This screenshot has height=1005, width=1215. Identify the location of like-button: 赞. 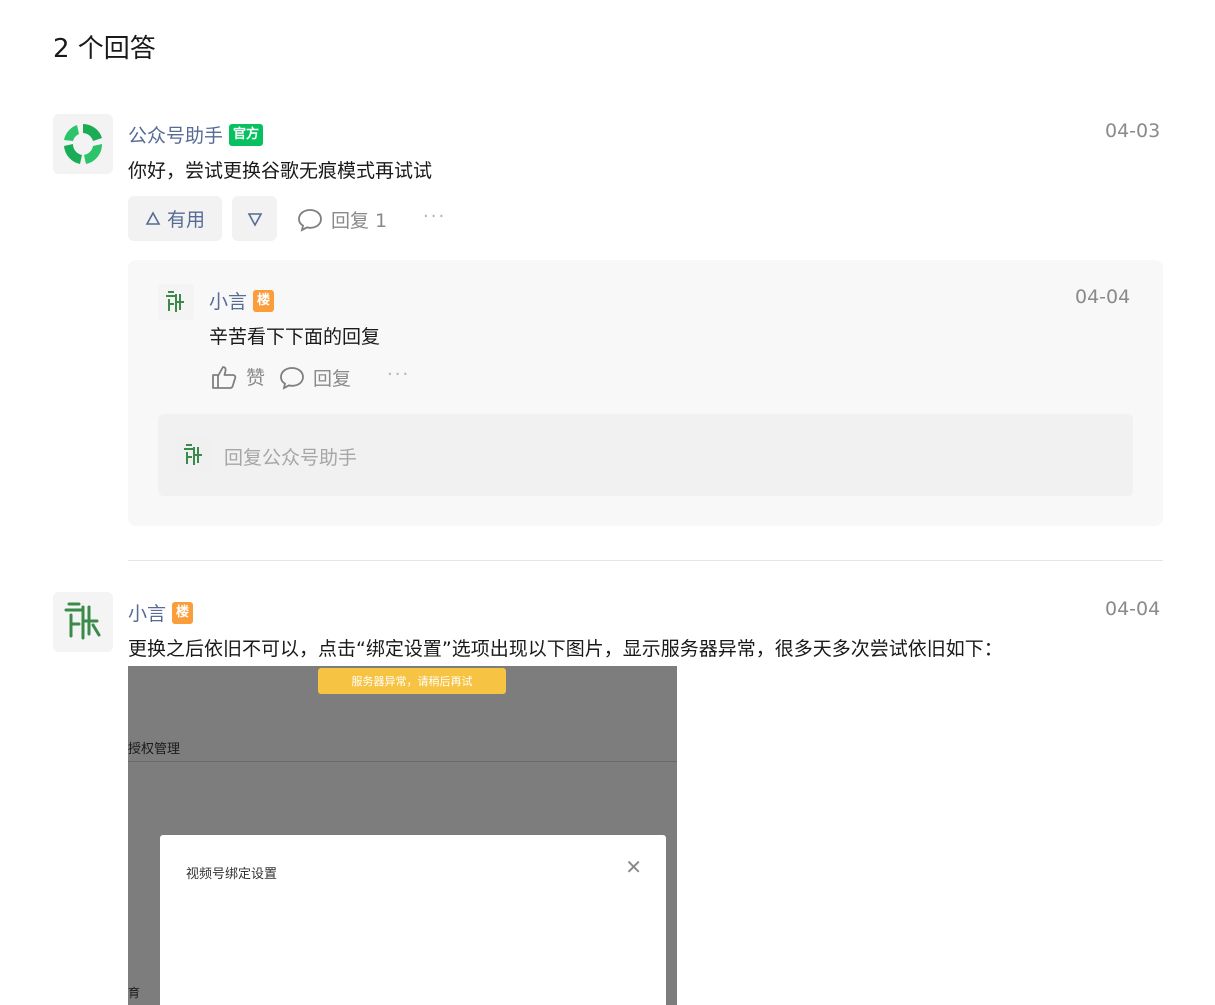
(237, 376).